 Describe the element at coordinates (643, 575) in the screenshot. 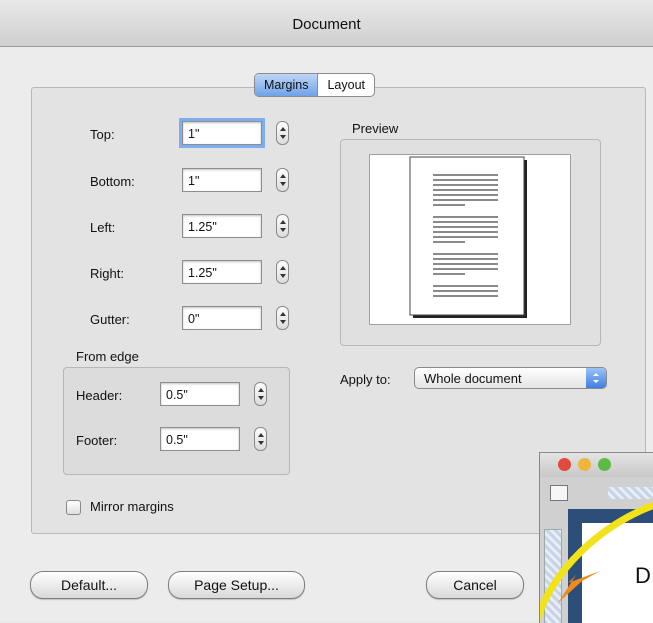

I see `annotation-letter: D` at that location.